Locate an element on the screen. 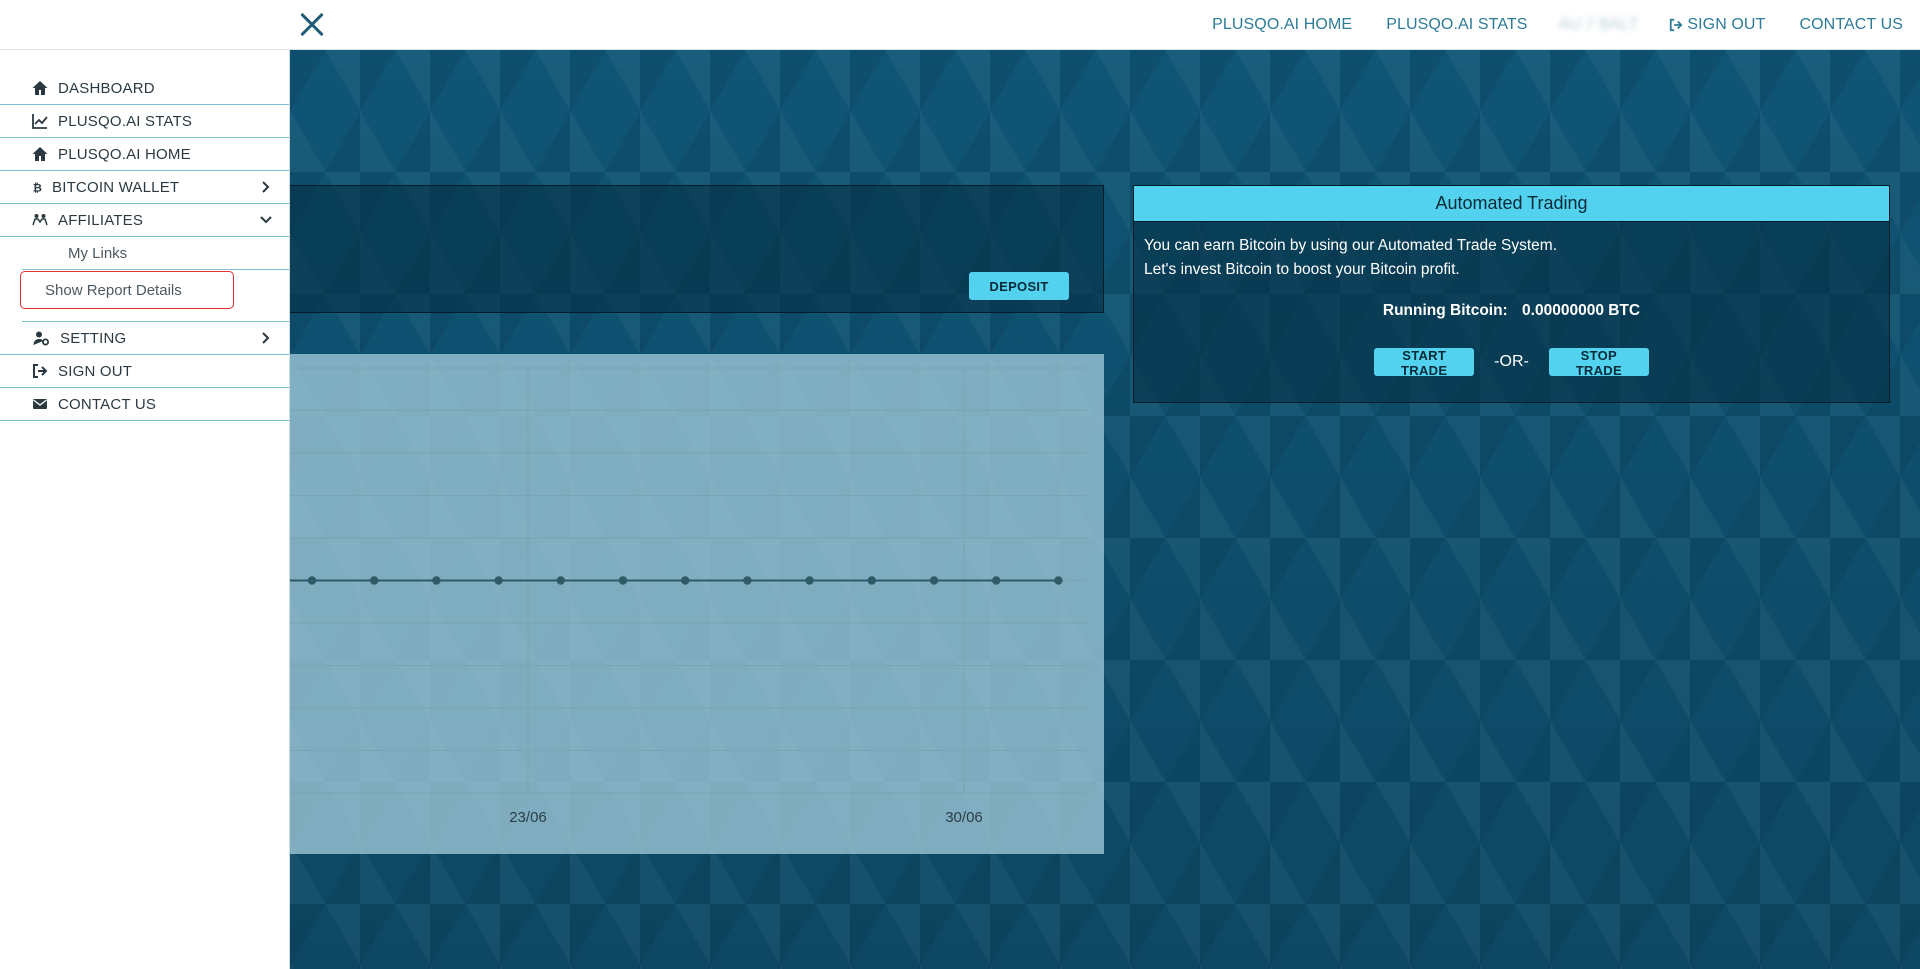  topnav-sign-out-label: SIGN OUT is located at coordinates (1726, 24).